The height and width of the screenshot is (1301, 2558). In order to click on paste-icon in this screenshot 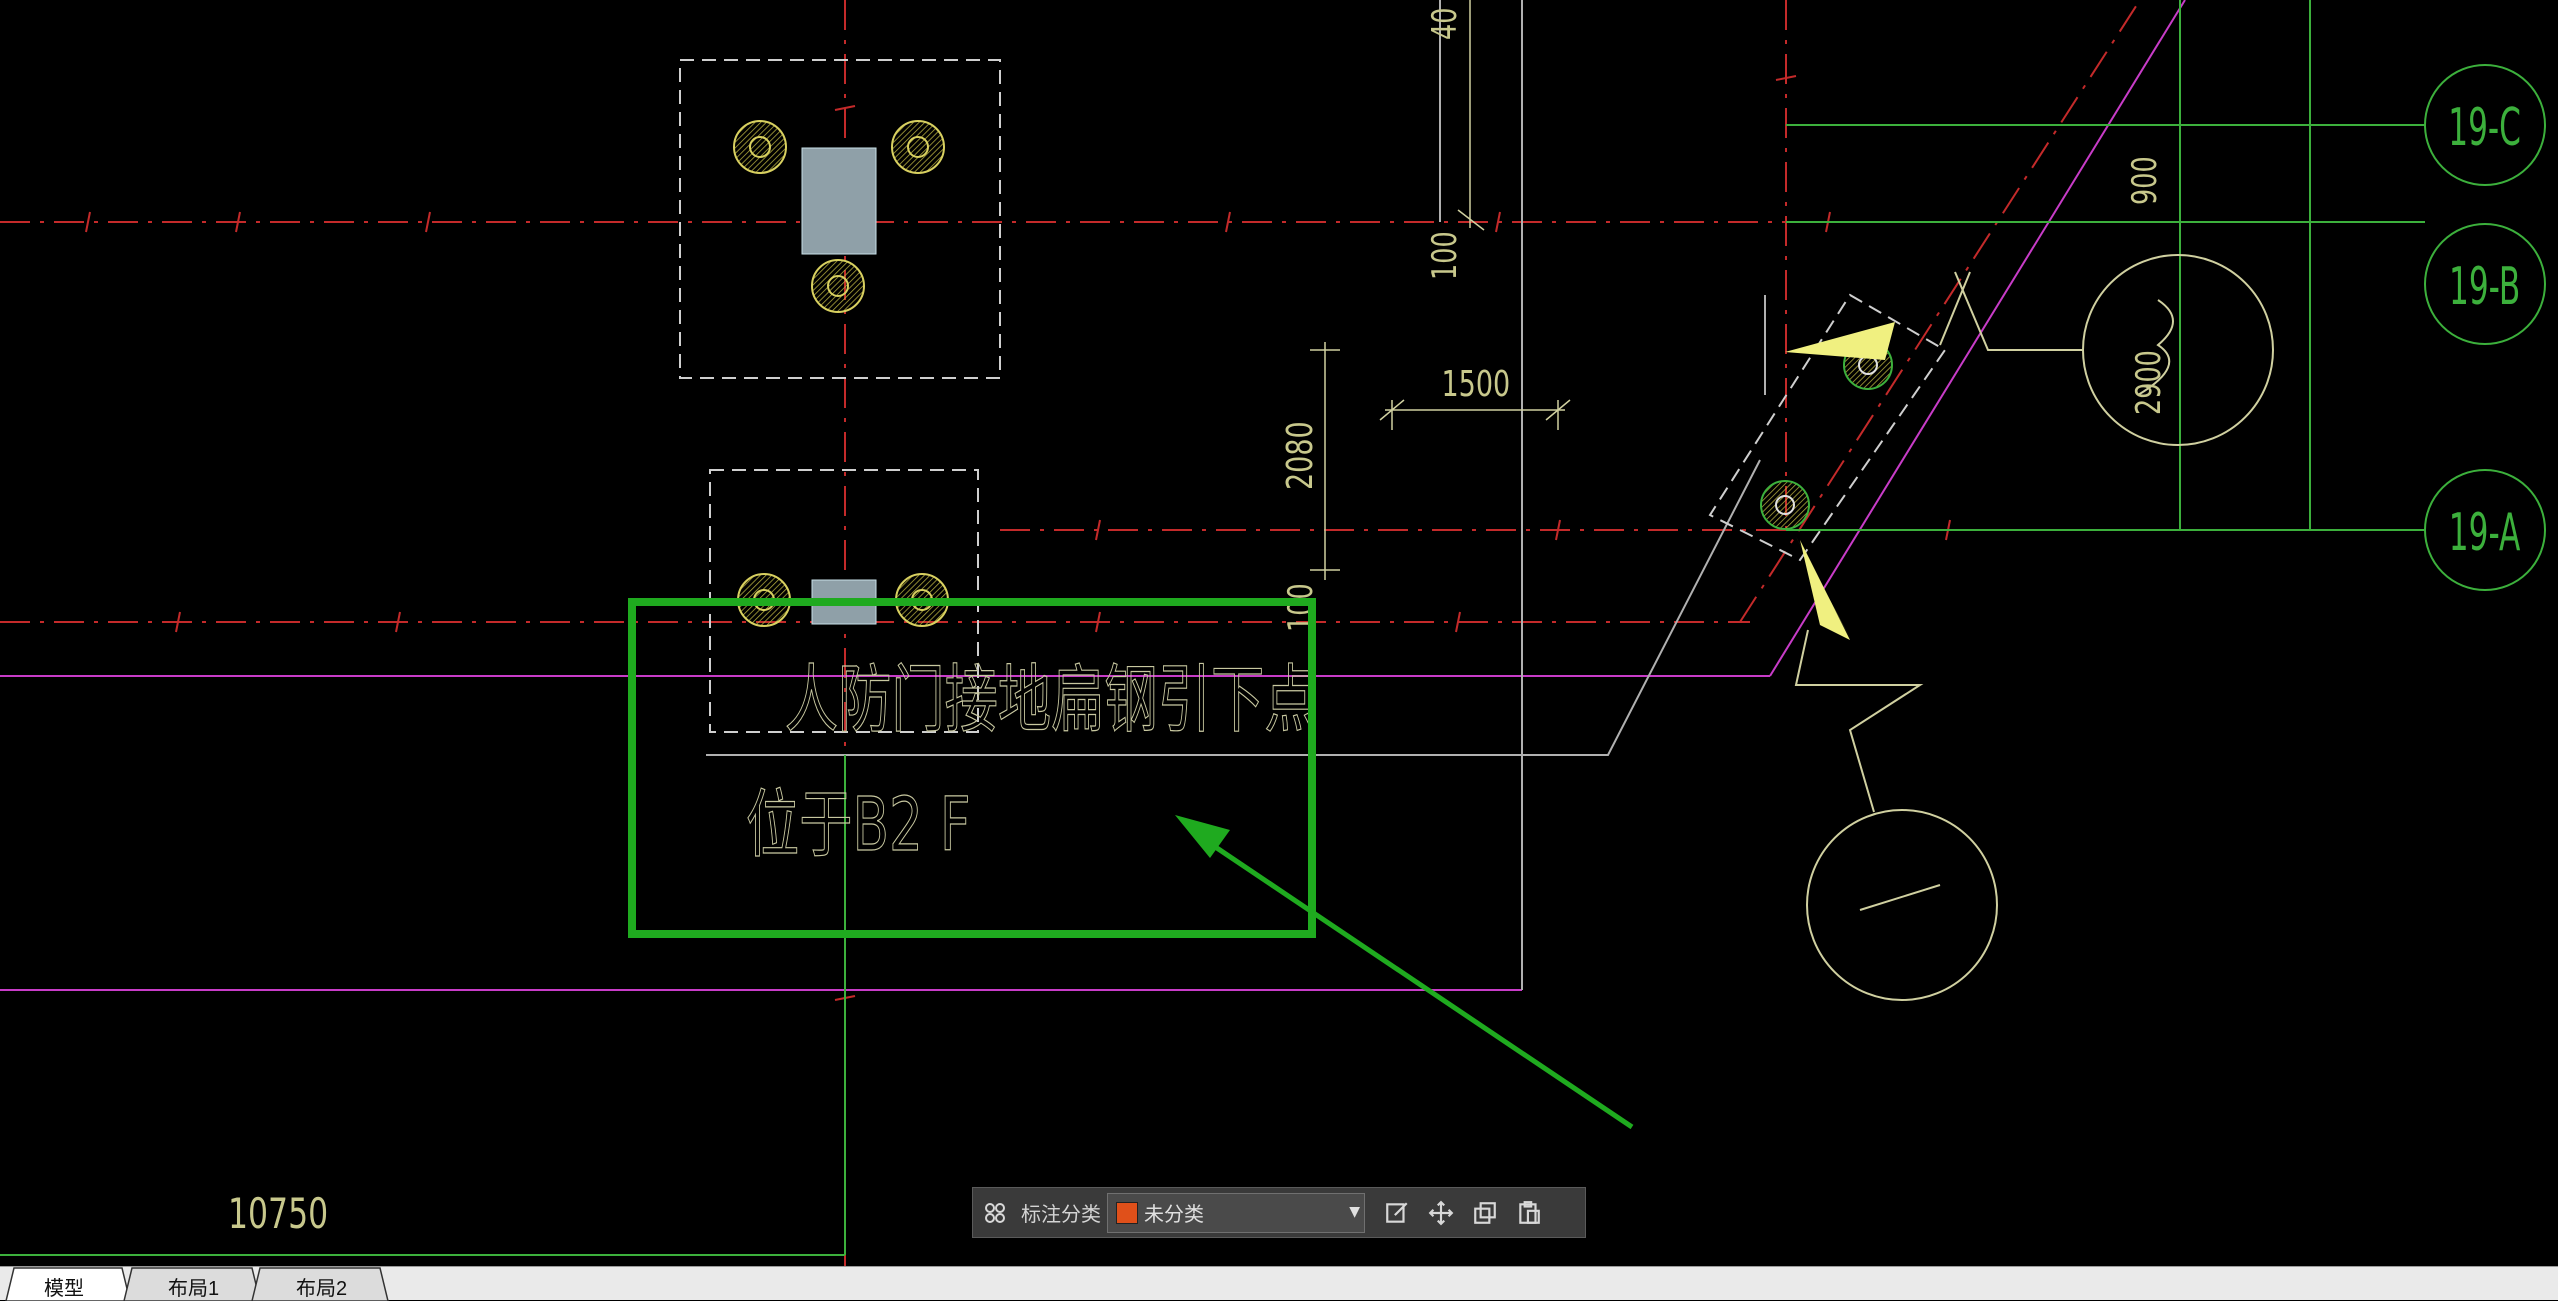, I will do `click(1529, 1213)`.